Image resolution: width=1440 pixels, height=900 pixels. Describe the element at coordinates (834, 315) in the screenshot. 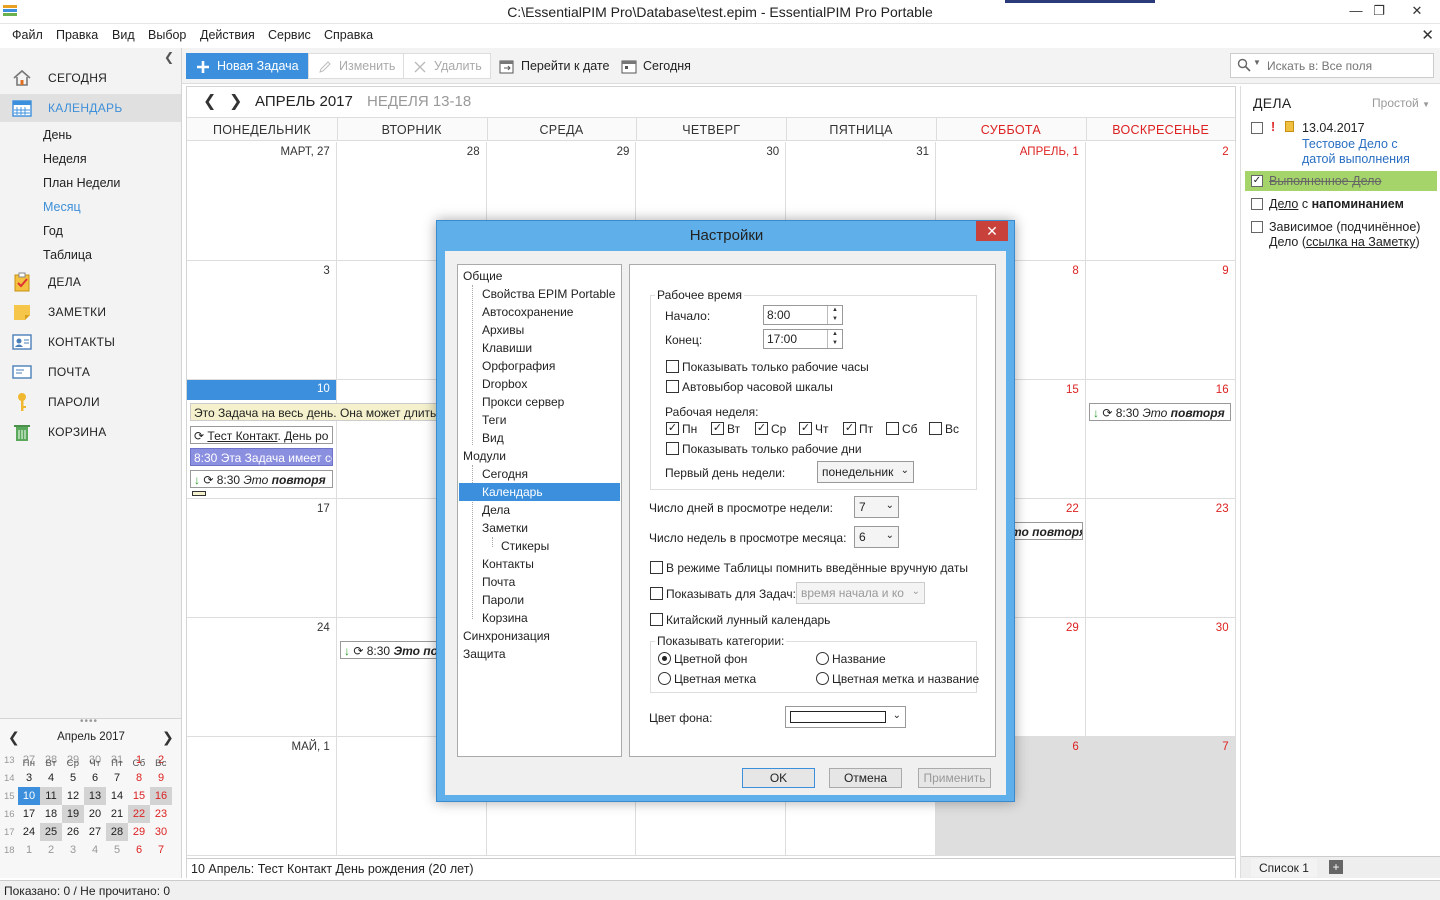

I see `spinner-arrows-icon: ▲ ▼` at that location.